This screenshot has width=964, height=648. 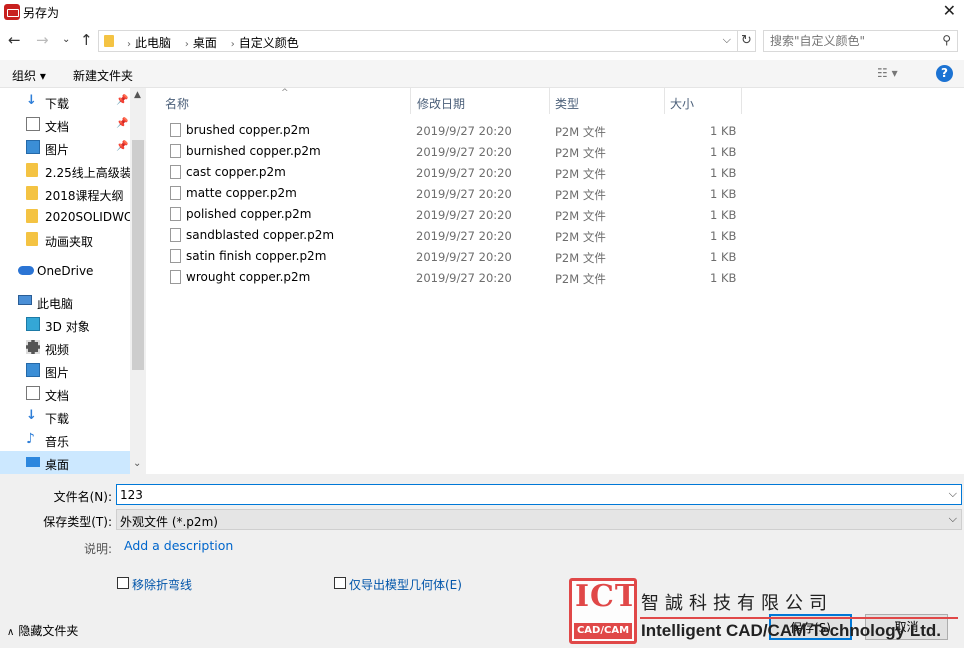 I want to click on computer-icon, so click(x=25, y=300).